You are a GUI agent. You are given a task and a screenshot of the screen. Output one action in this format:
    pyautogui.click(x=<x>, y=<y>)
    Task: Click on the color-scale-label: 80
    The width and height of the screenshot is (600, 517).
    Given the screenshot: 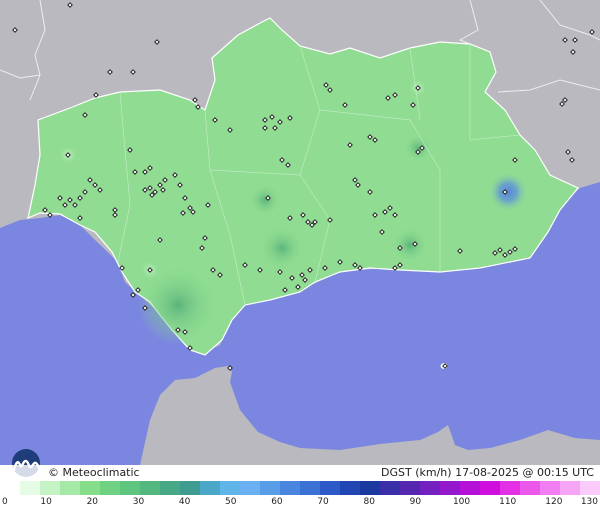 What is the action you would take?
    pyautogui.click(x=369, y=502)
    